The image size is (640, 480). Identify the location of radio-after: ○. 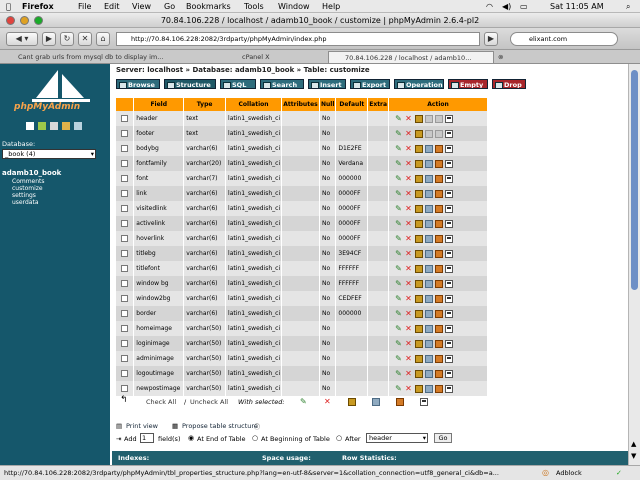
(339, 438).